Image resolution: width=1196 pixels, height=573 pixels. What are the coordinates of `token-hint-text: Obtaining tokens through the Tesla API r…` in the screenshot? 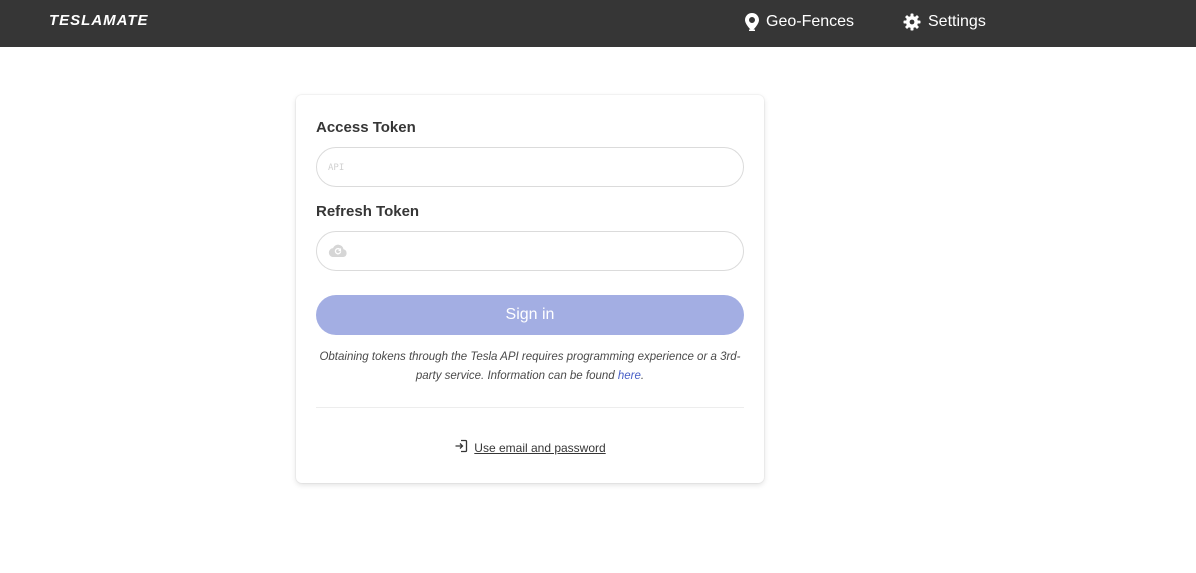 It's located at (530, 367).